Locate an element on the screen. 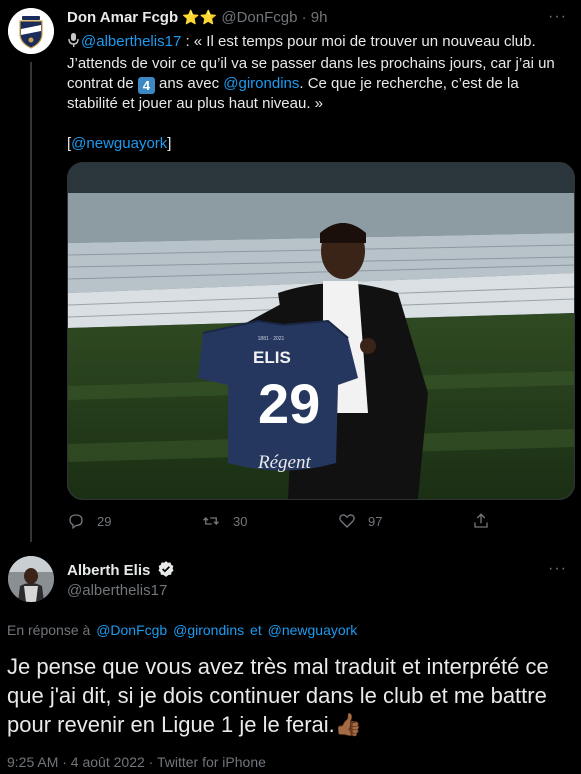  like-button: 97 is located at coordinates (360, 521).